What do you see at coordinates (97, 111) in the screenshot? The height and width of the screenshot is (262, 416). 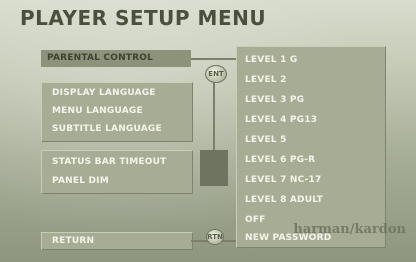 I see `menu-item-menu-language: MENU LANGUAGE` at bounding box center [97, 111].